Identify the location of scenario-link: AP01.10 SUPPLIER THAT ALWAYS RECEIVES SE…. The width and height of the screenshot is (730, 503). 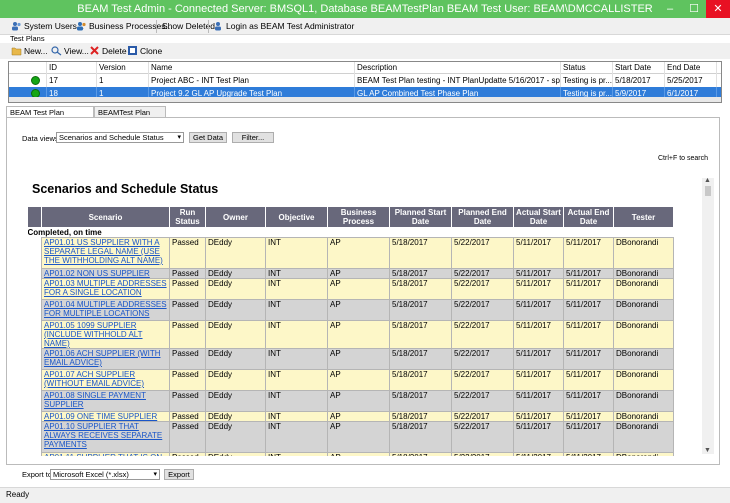
(105, 437).